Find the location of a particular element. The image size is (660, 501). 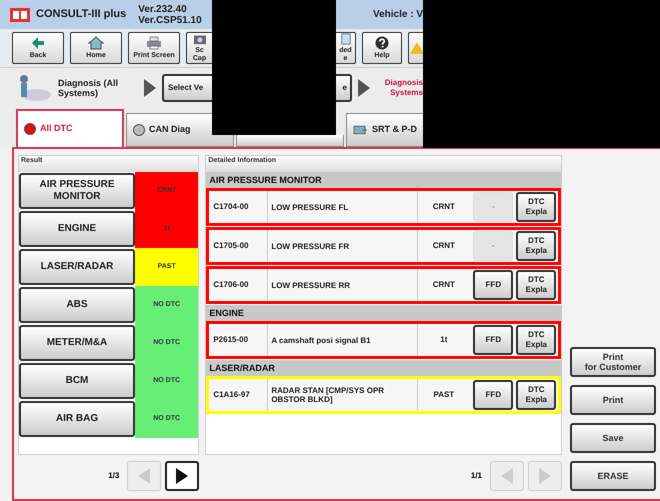

action-button: Print for Customer is located at coordinates (613, 362).